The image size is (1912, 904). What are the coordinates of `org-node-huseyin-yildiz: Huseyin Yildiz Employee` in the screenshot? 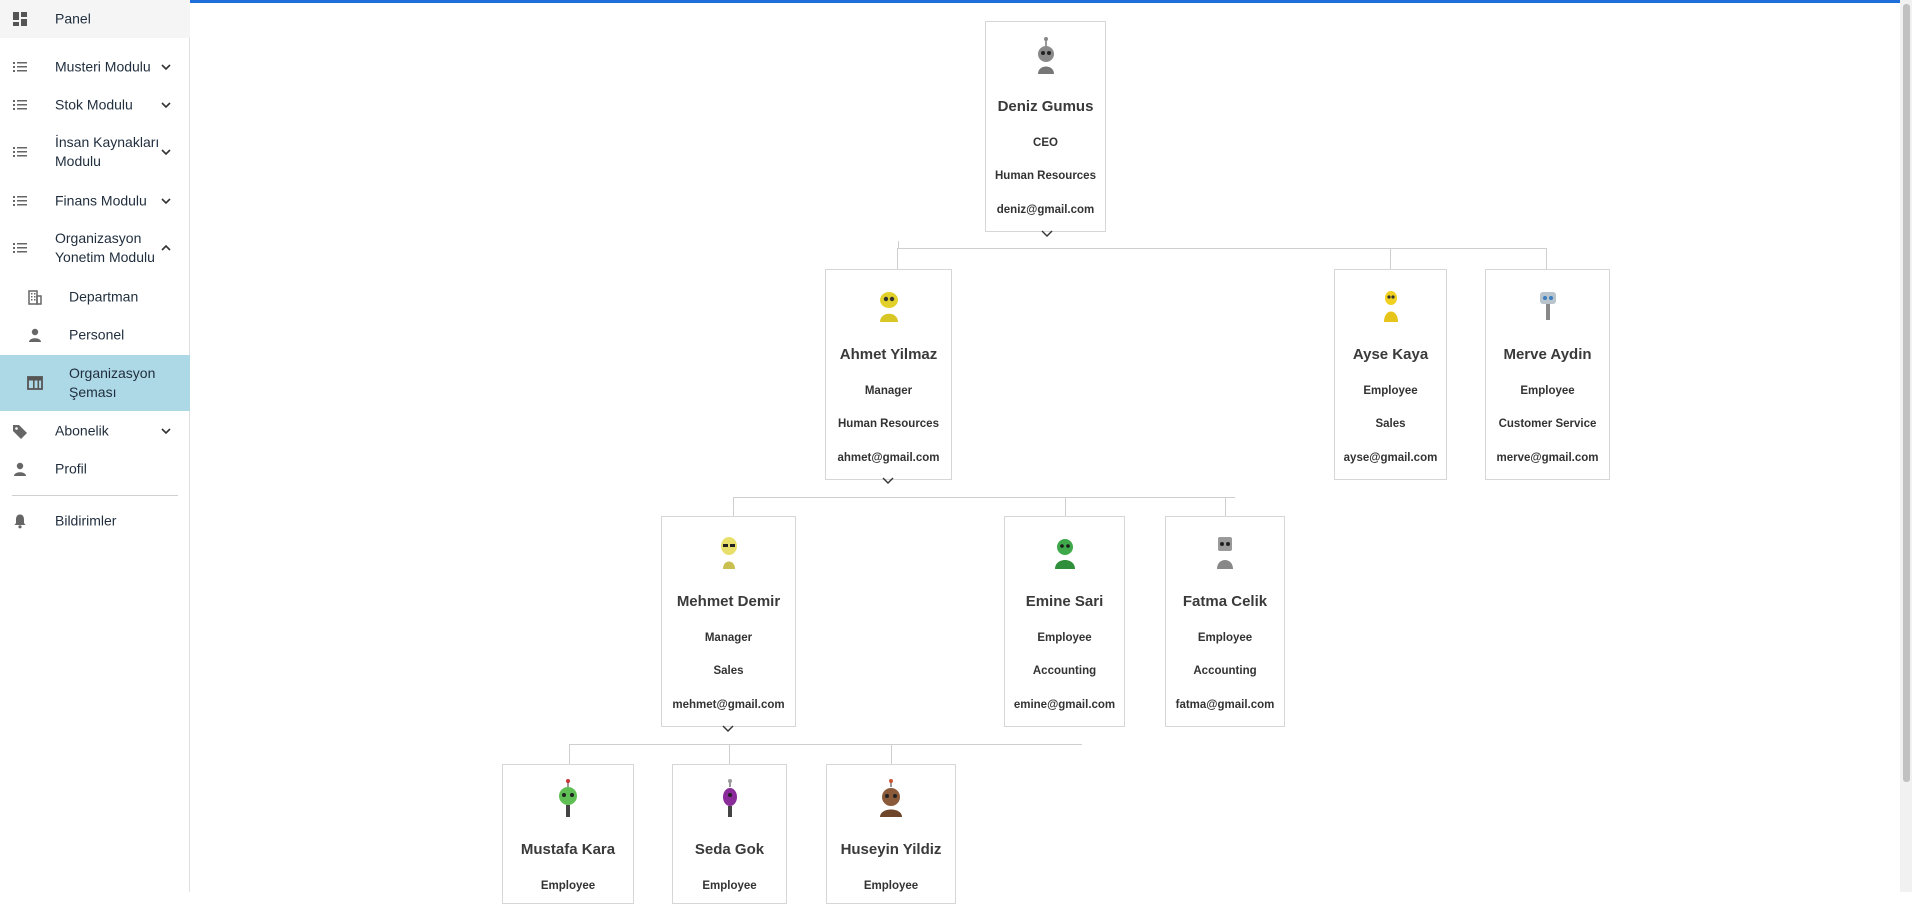 It's located at (891, 834).